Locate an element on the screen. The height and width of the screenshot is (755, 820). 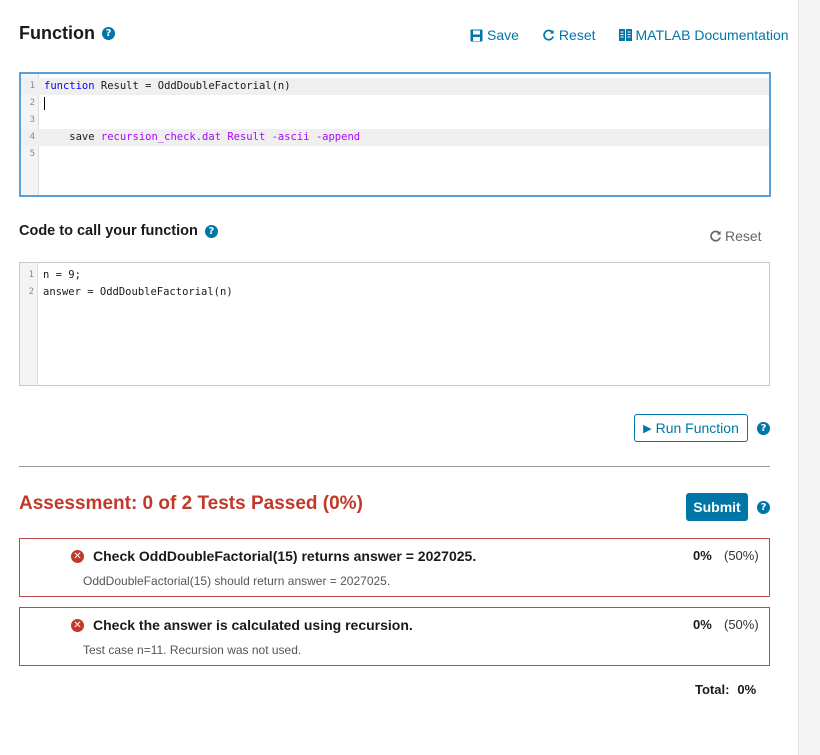
function-help-icon: ? is located at coordinates (108, 33).